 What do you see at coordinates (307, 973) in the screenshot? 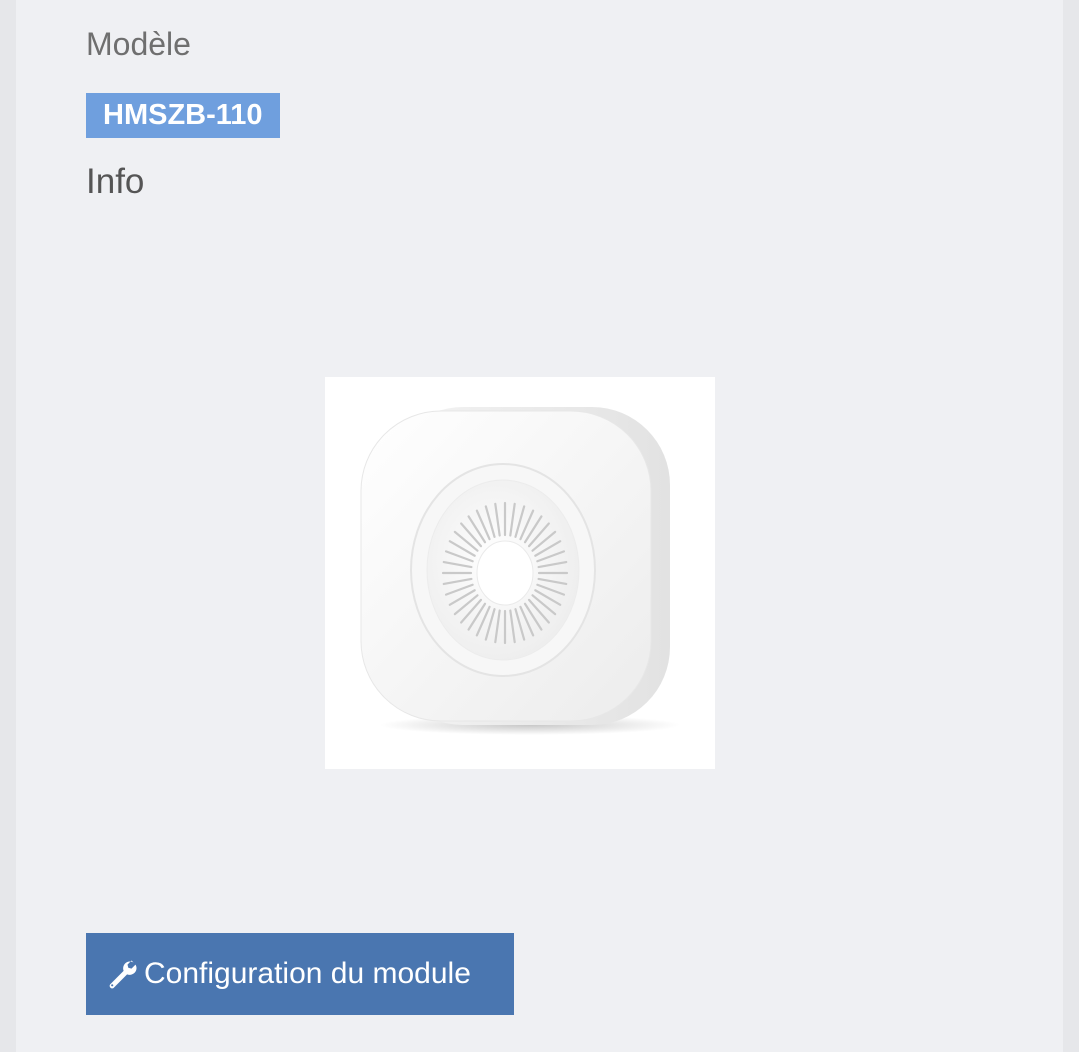
I see `module-configuration-label: Configuration du module` at bounding box center [307, 973].